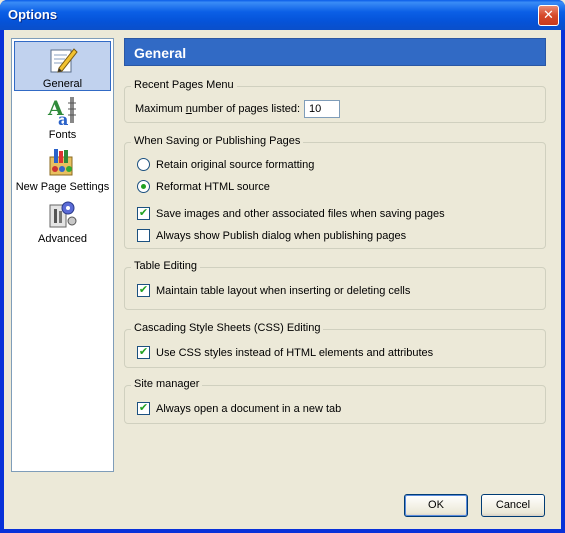 Image resolution: width=565 pixels, height=533 pixels. I want to click on sidebar-item-label: Advanced, so click(62, 239).